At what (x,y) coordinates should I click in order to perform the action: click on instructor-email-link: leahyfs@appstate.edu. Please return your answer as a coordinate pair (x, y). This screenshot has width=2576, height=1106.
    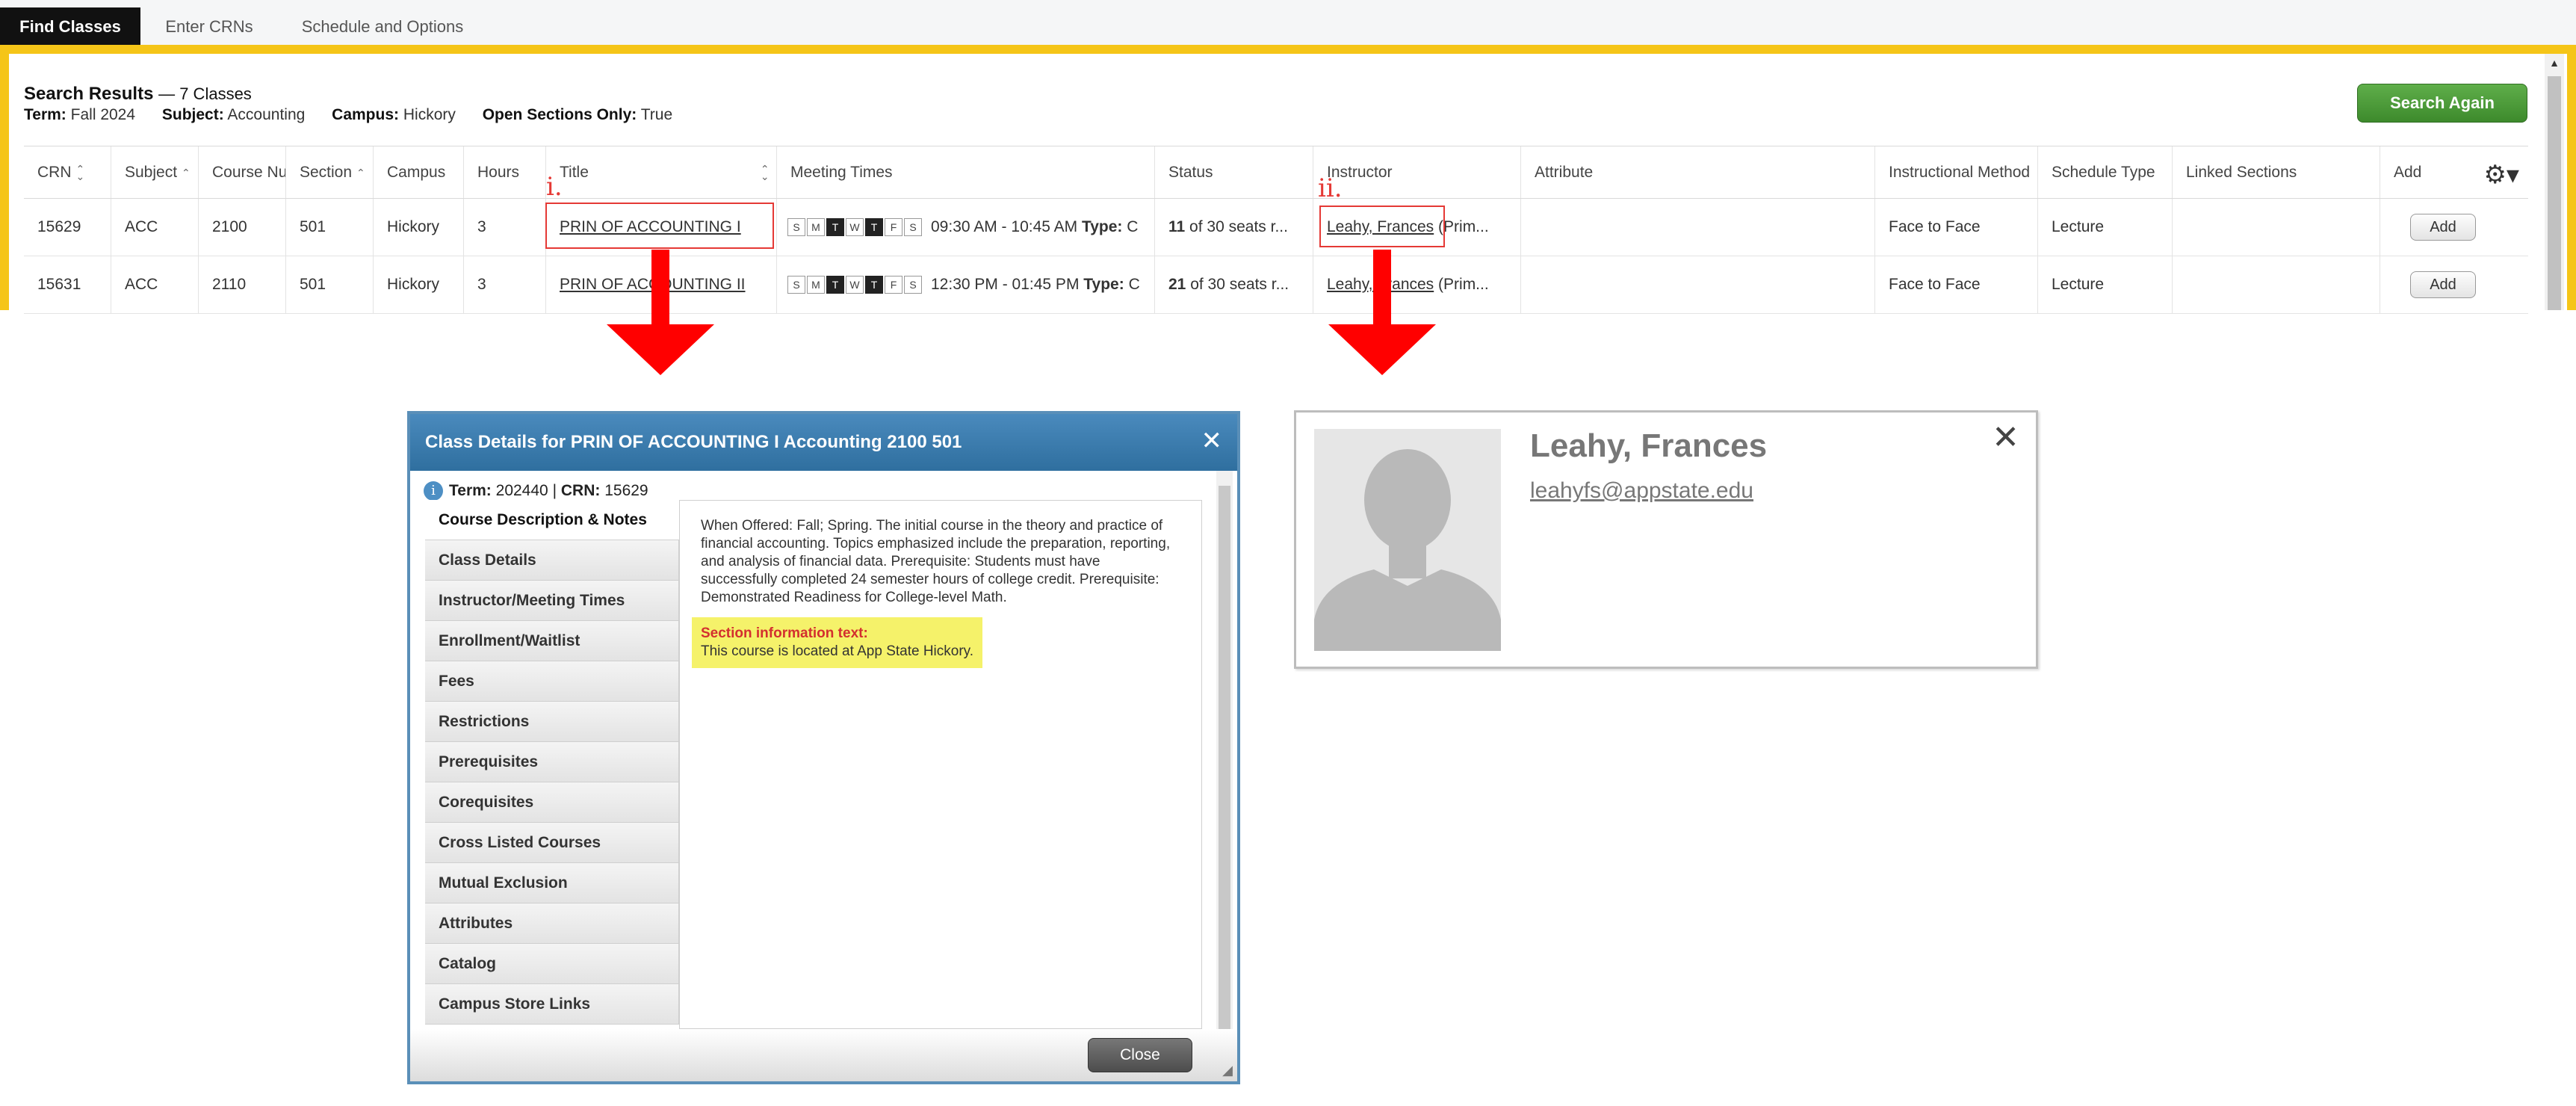
    Looking at the image, I should click on (1641, 491).